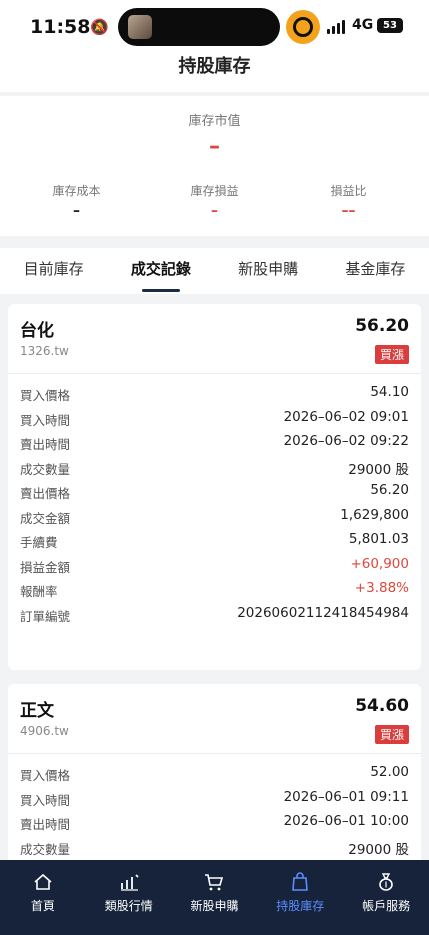 Image resolution: width=429 pixels, height=935 pixels. Describe the element at coordinates (390, 25) in the screenshot. I see `battery-icon: 53` at that location.